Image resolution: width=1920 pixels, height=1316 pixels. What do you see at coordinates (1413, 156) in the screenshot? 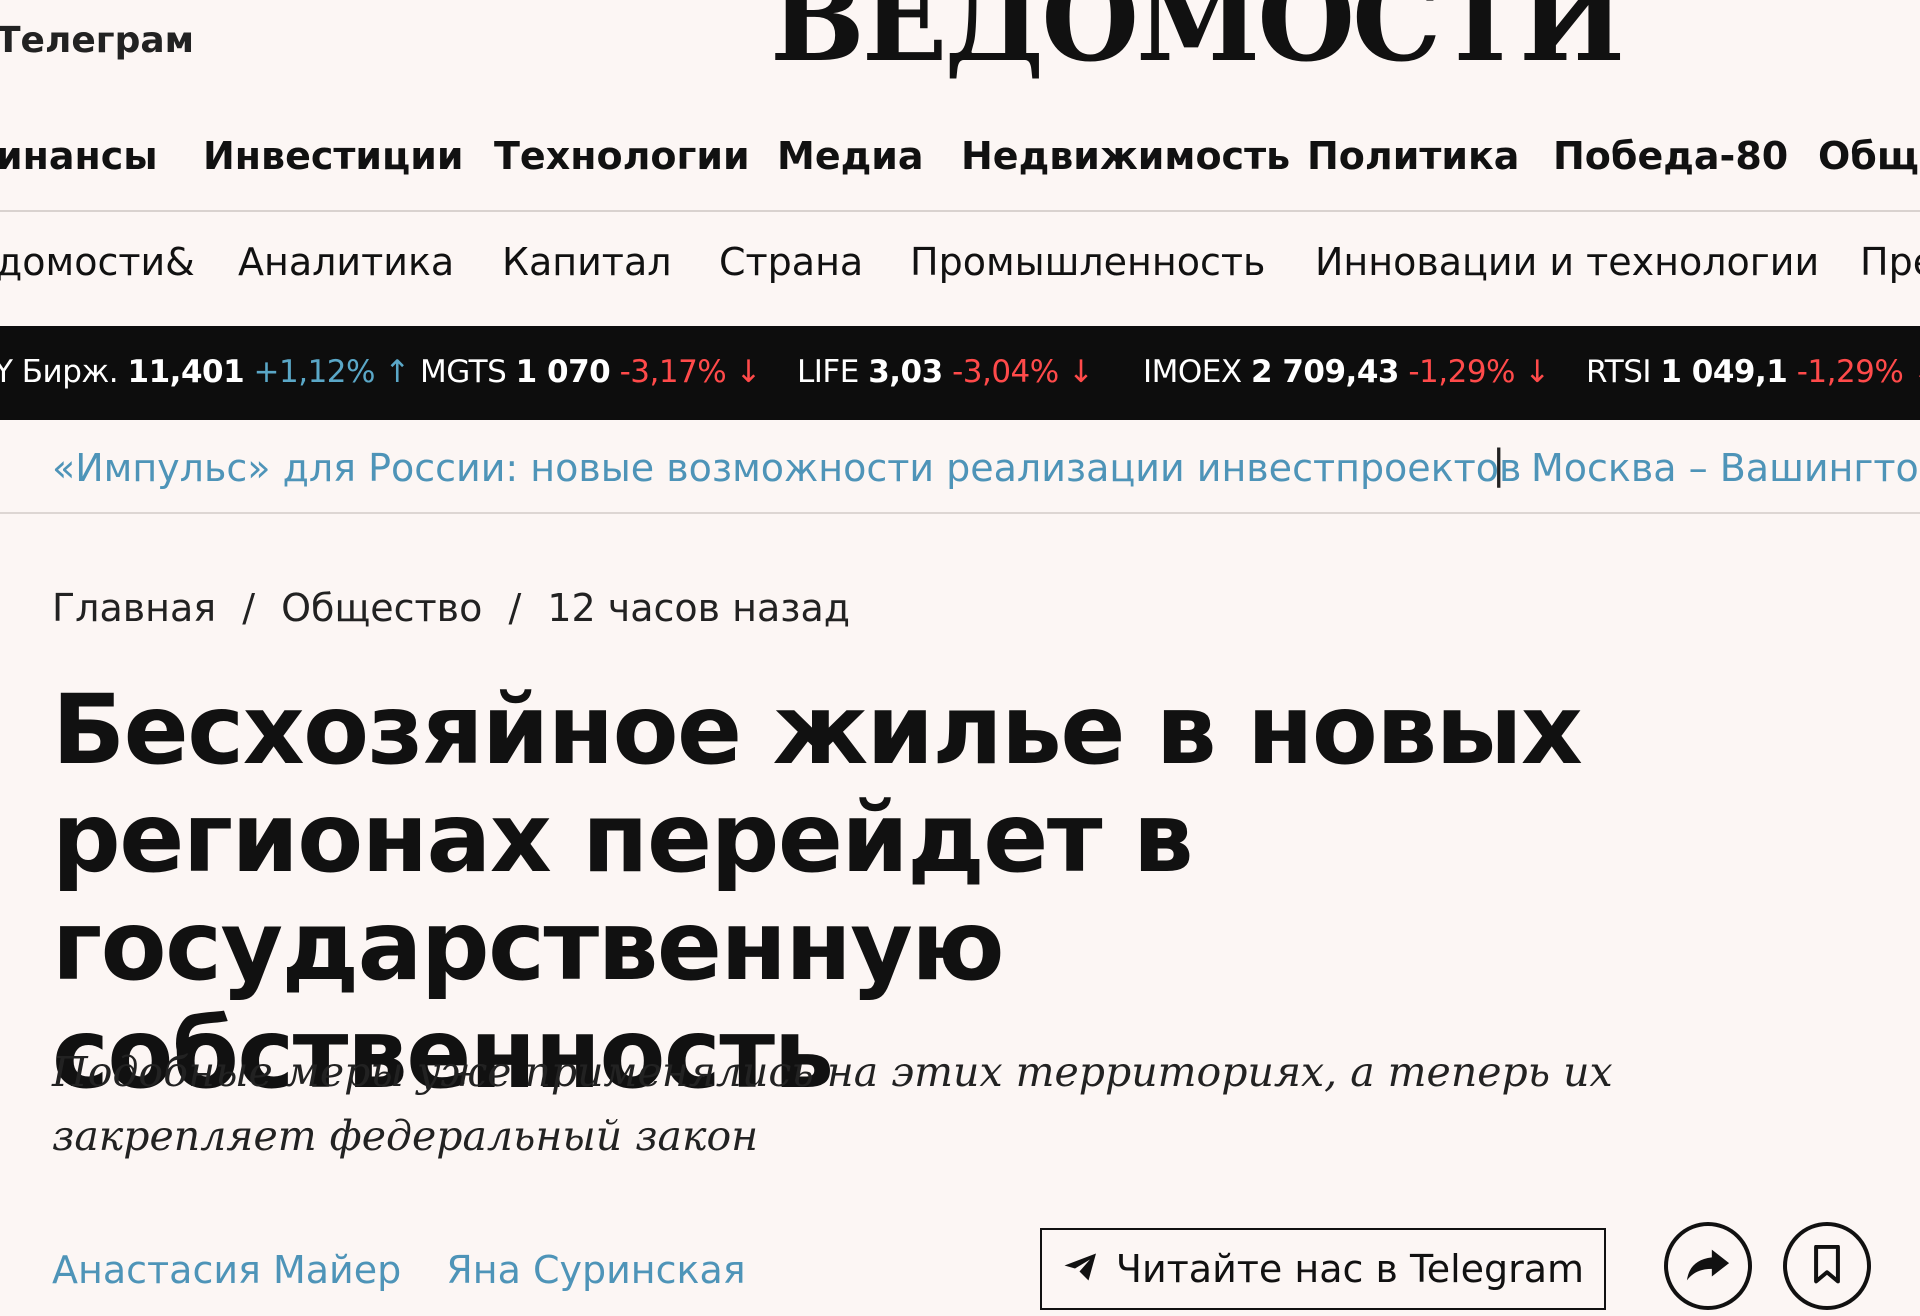
I see `nav-item-politics: Политика` at bounding box center [1413, 156].